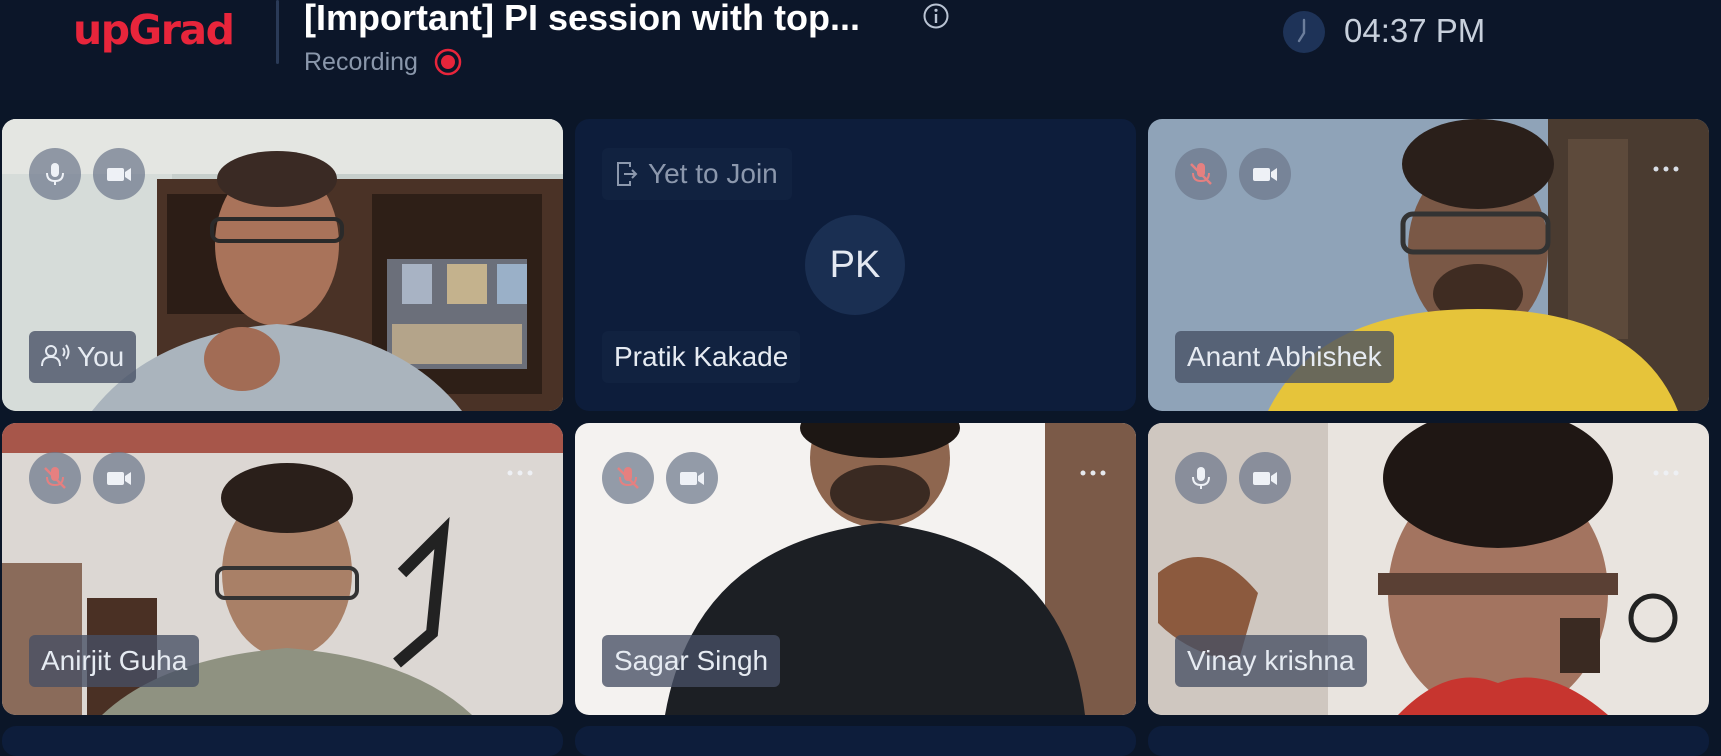 The image size is (1721, 756). I want to click on speaking-icon, so click(55, 355).